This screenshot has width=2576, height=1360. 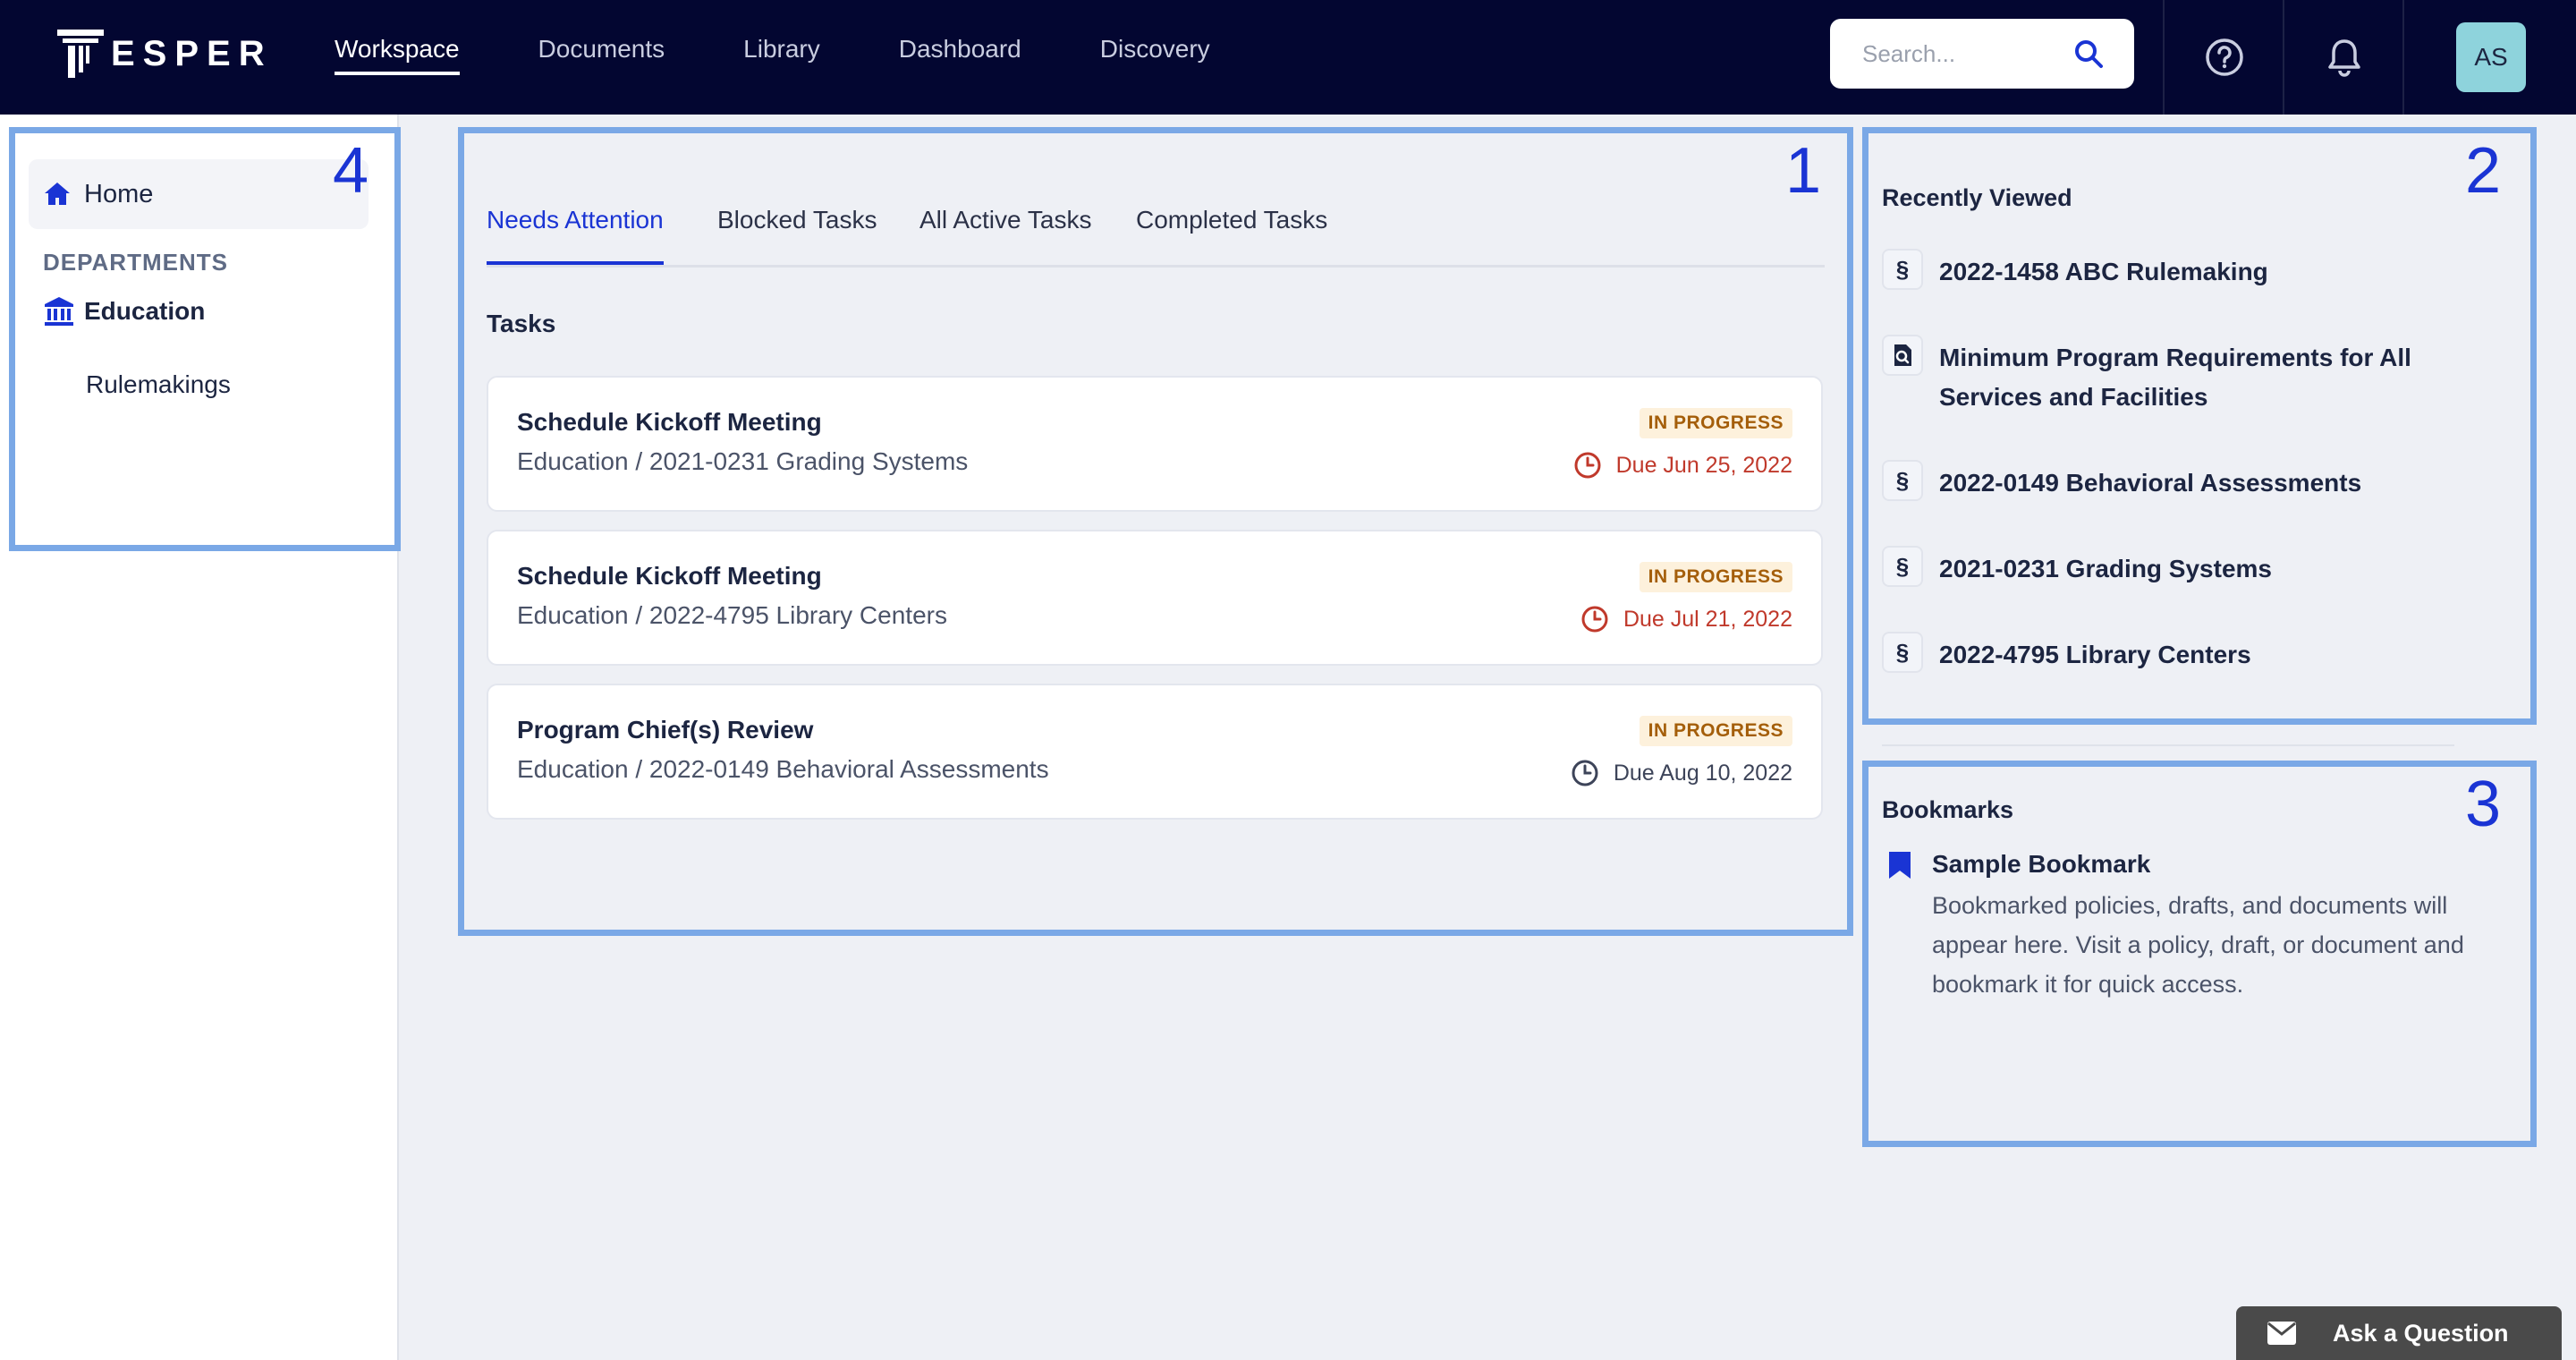 I want to click on tab-completed-tasks: Completed Tasks, so click(x=1231, y=220).